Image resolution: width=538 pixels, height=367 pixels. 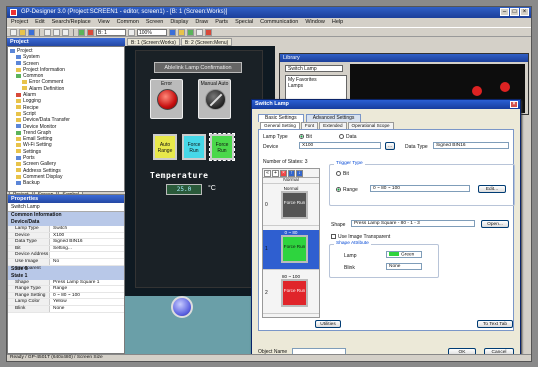 What do you see at coordinates (87, 236) in the screenshot?
I see `property-value: X100` at bounding box center [87, 236].